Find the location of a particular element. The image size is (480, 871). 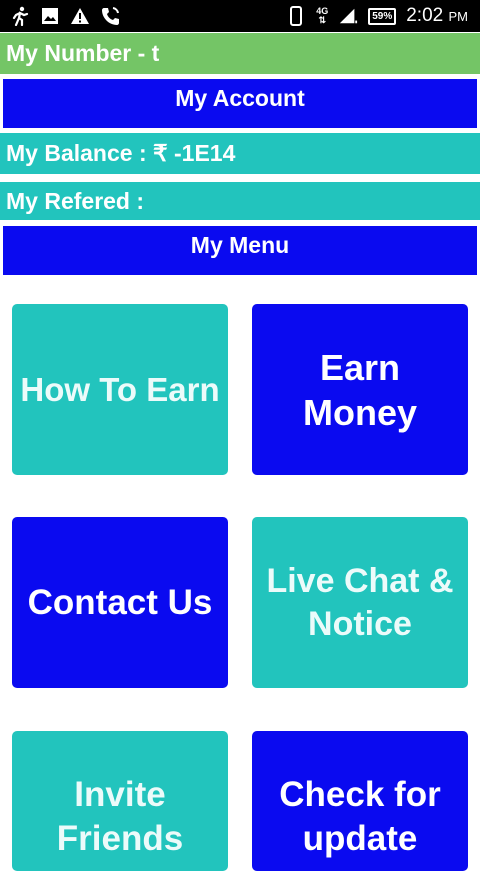

contact-us-button: Contact Us is located at coordinates (120, 602).